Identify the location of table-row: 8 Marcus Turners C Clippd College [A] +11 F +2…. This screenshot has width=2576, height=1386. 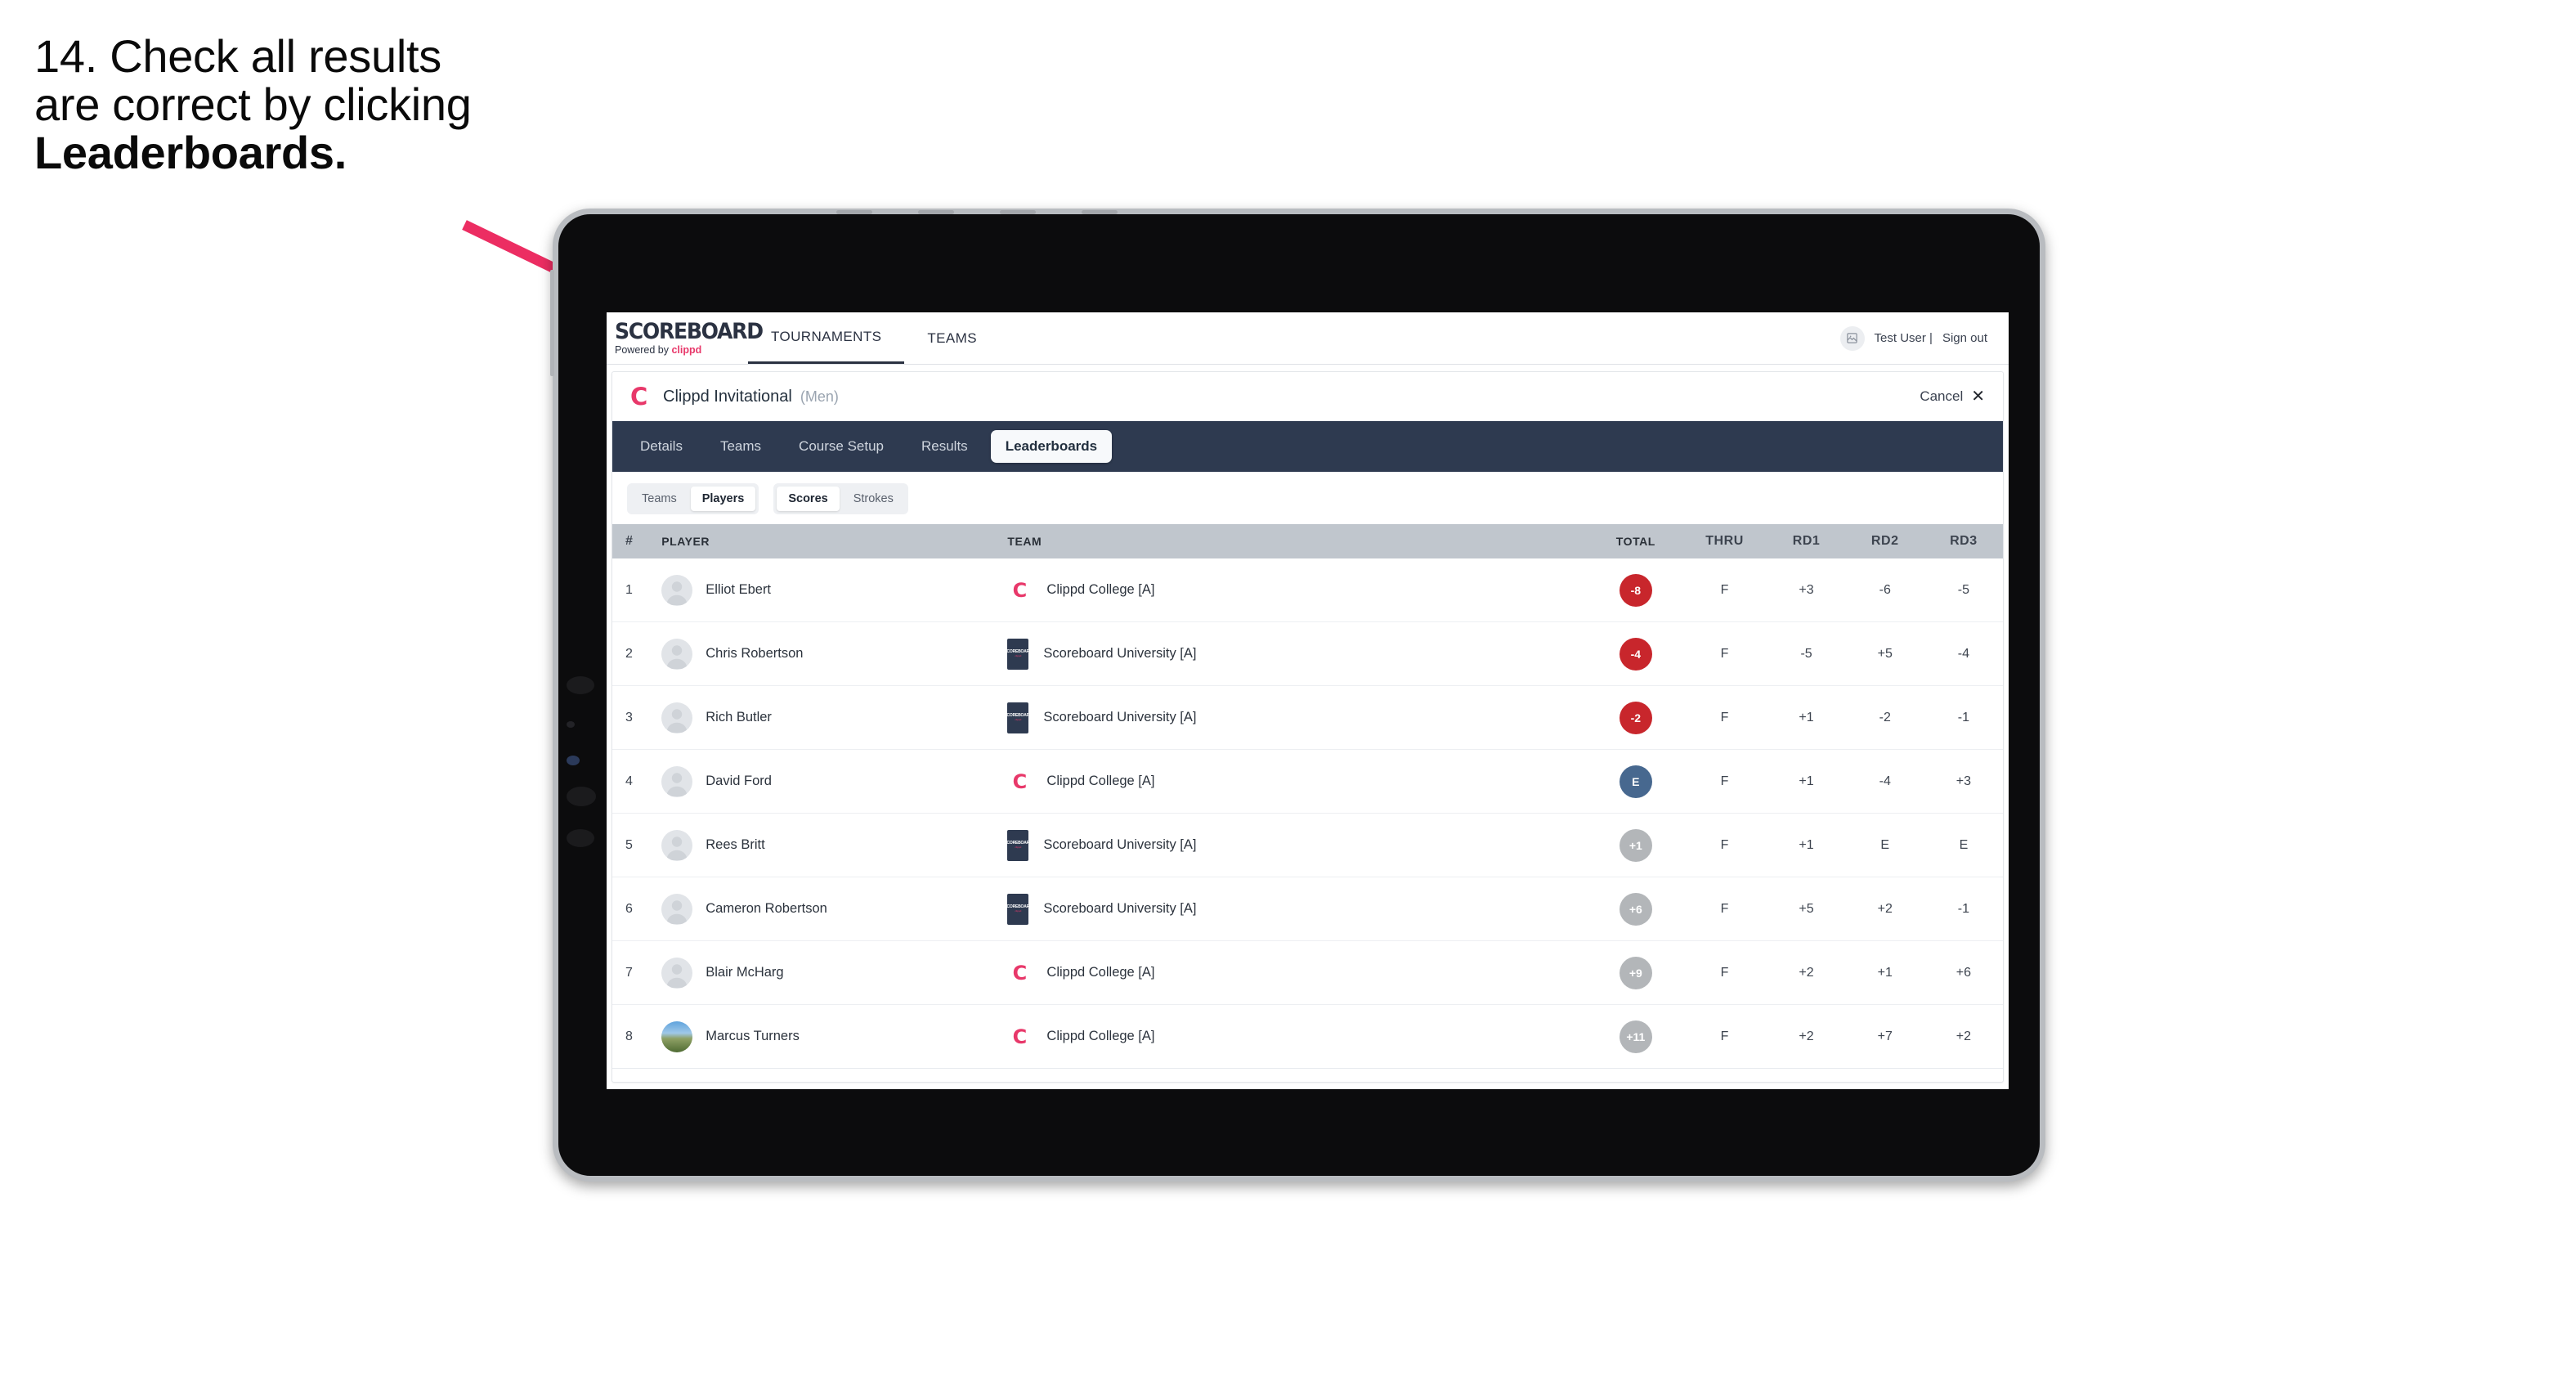
(1307, 1037).